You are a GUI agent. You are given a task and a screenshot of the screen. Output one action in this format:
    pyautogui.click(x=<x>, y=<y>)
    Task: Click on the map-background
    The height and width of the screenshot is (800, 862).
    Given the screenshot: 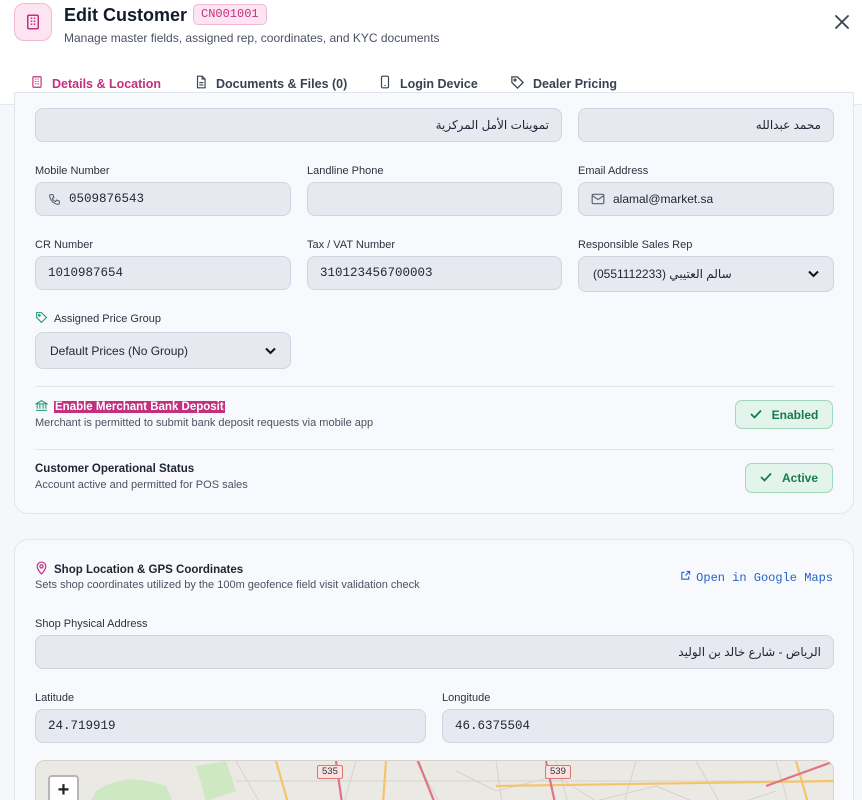 What is the action you would take?
    pyautogui.click(x=434, y=780)
    